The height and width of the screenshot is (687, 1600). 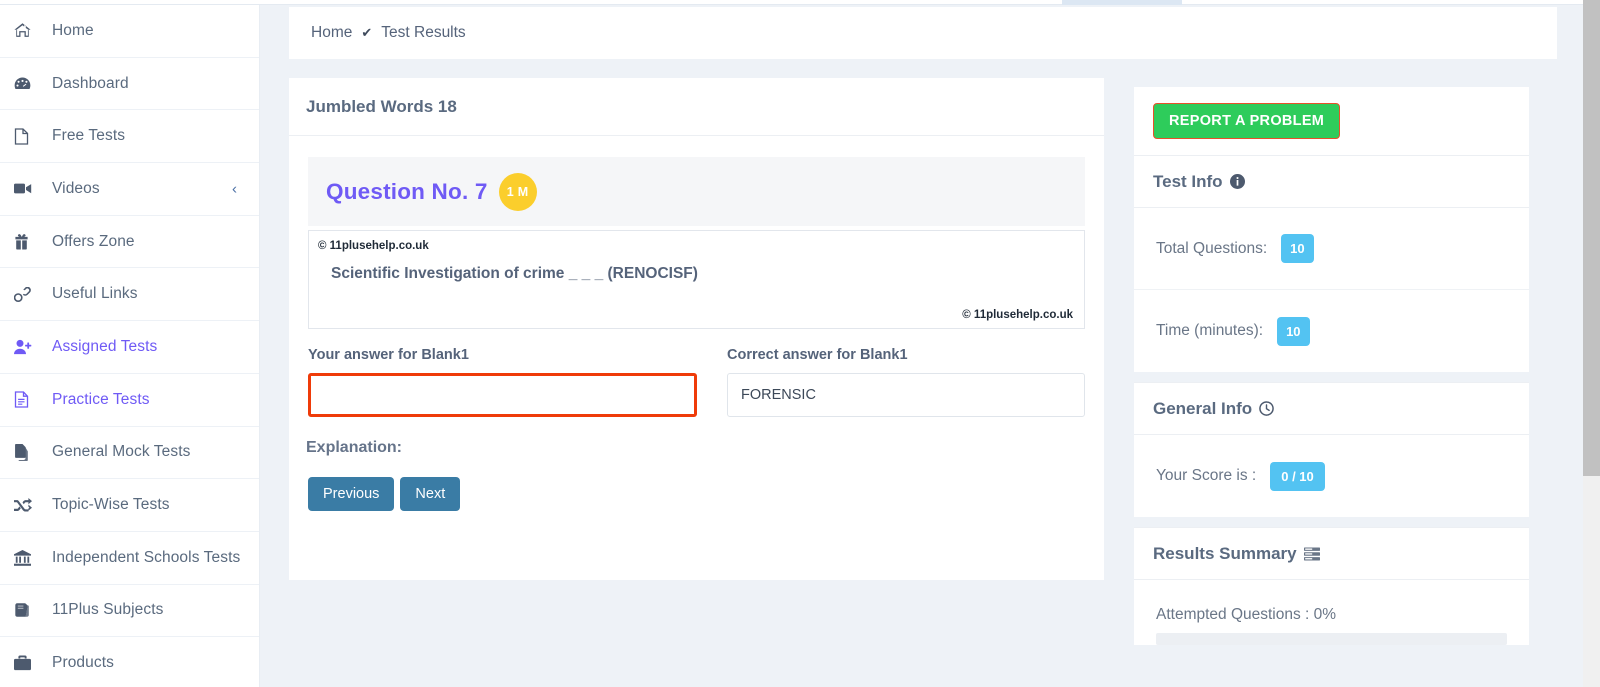 What do you see at coordinates (1017, 315) in the screenshot?
I see `copyright-bottom: © 11plusehelp.co.uk` at bounding box center [1017, 315].